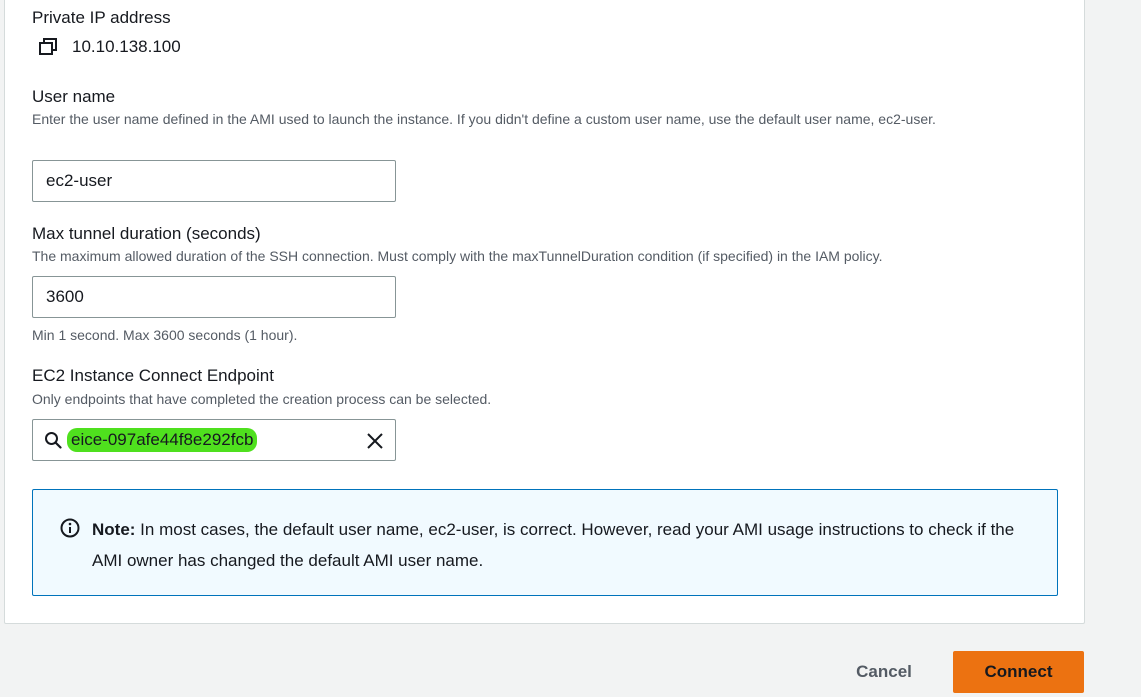 This screenshot has width=1141, height=697. Describe the element at coordinates (126, 46) in the screenshot. I see `private-ip-value: 10.10.138.100` at that location.